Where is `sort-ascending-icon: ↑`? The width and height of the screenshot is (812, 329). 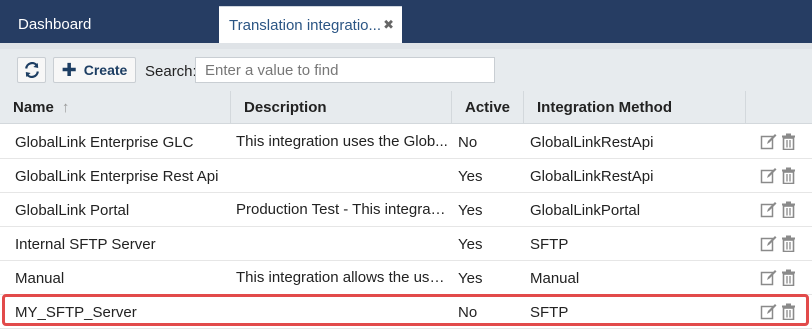
sort-ascending-icon: ↑ is located at coordinates (65, 107).